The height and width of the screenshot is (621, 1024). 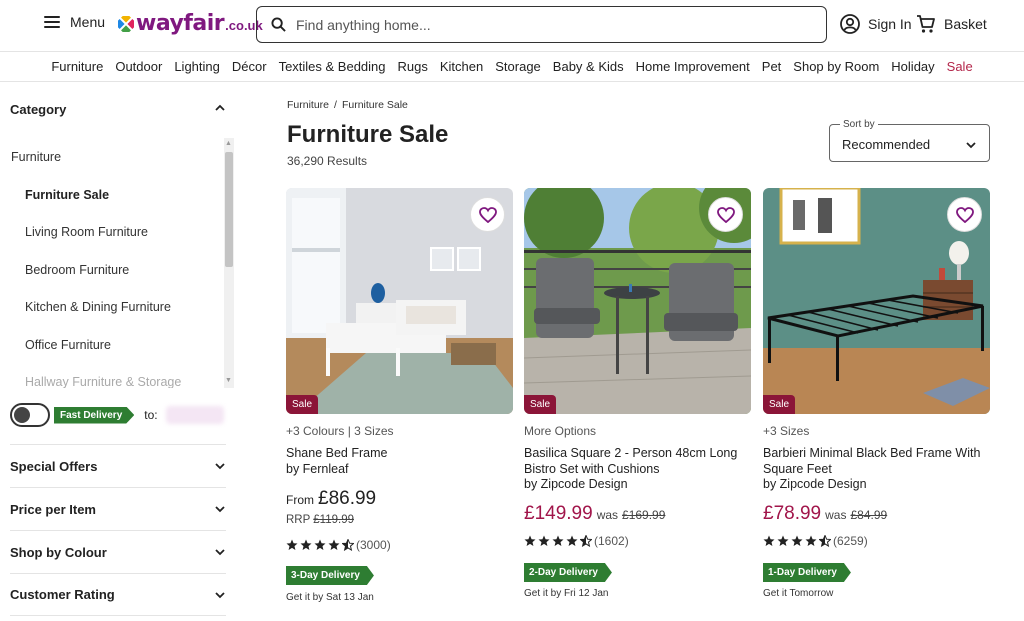 I want to click on category-scrollbar-thumb, so click(x=229, y=209).